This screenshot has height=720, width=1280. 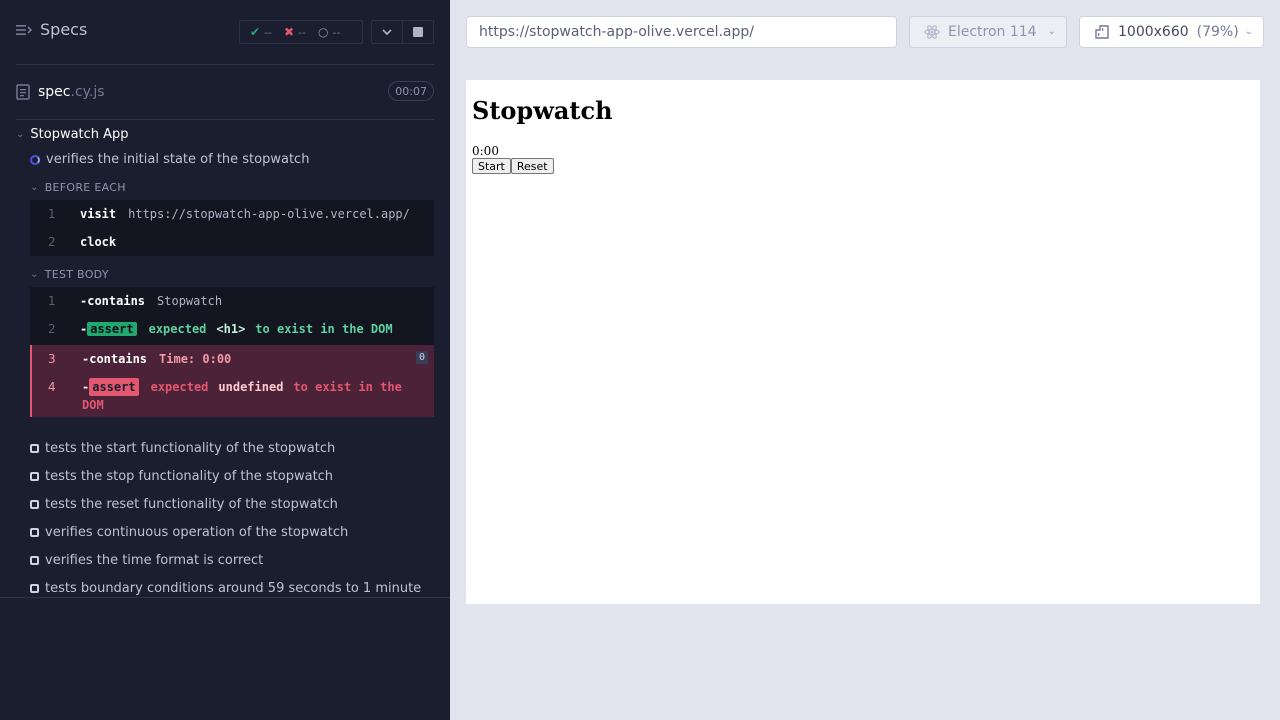 I want to click on stop-button, so click(x=417, y=32).